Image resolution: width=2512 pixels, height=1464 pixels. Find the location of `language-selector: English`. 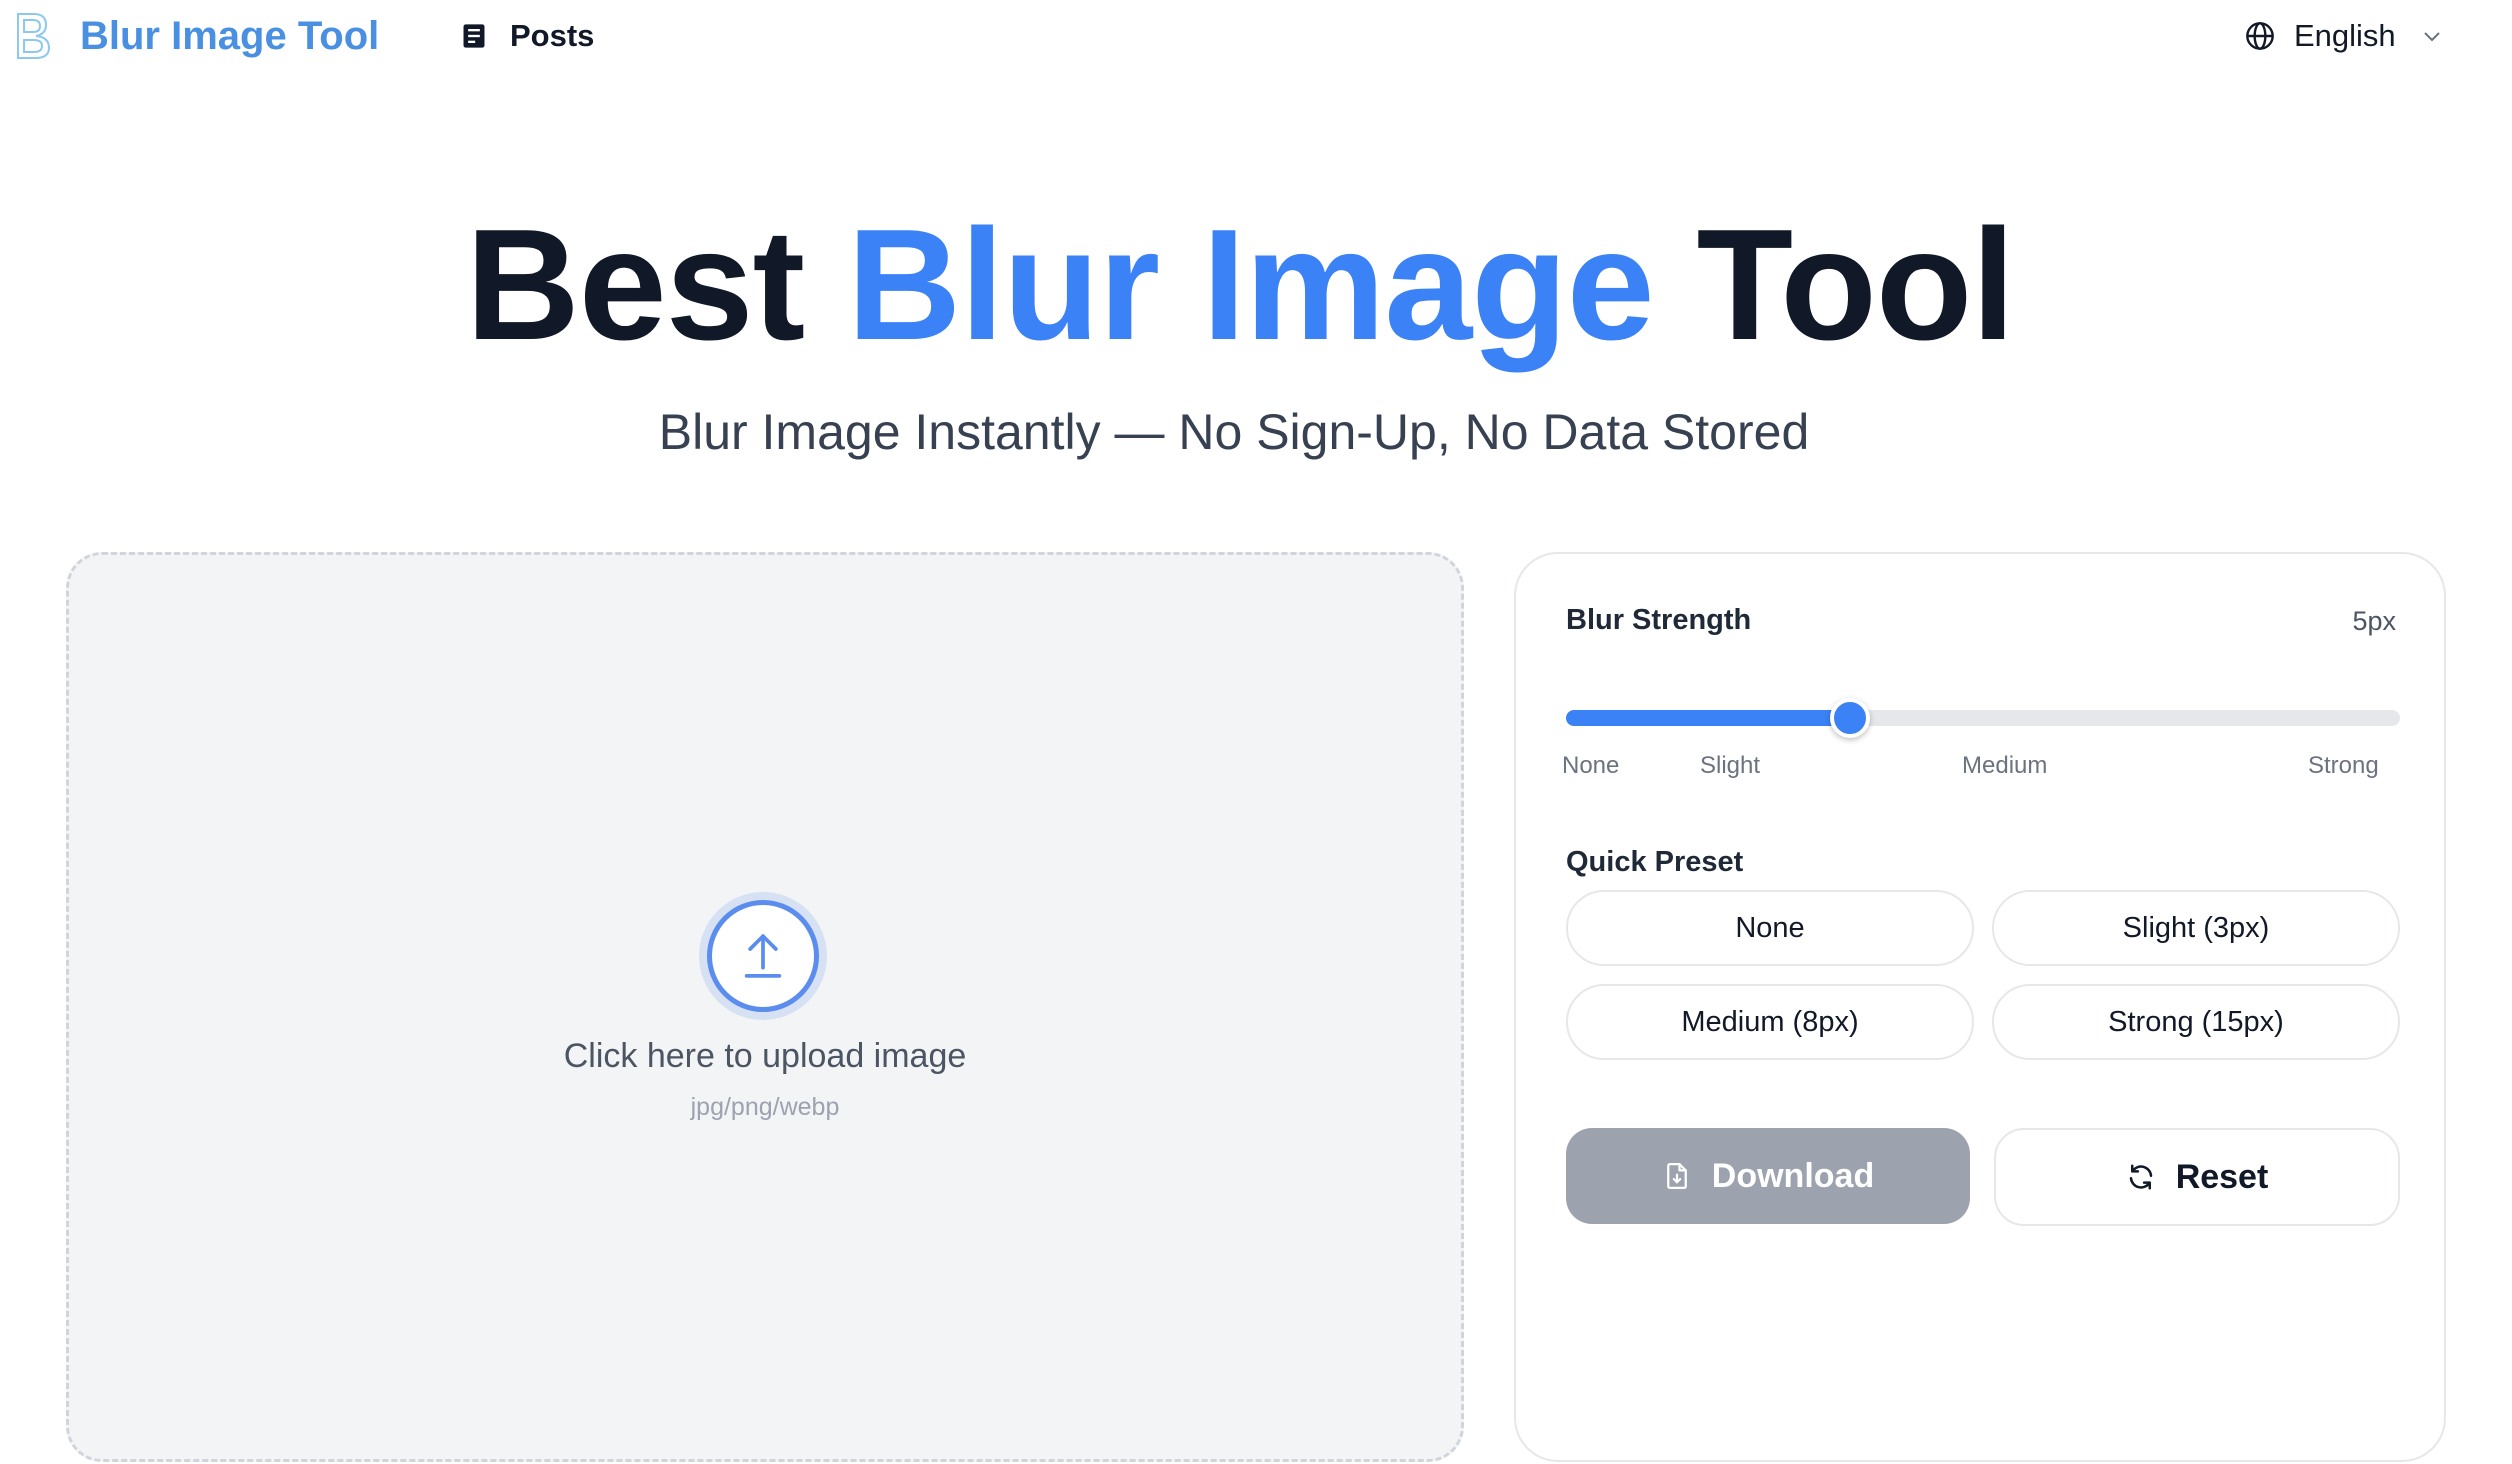

language-selector: English is located at coordinates (2344, 36).